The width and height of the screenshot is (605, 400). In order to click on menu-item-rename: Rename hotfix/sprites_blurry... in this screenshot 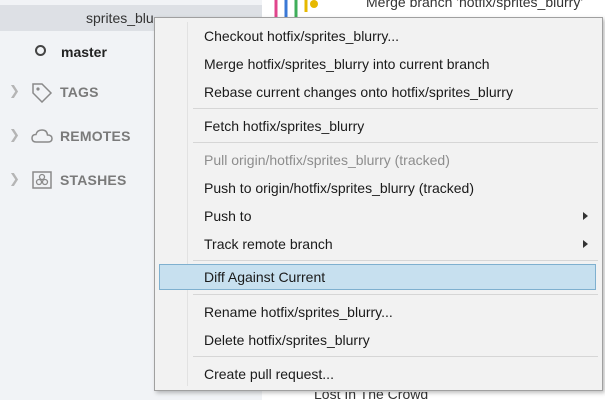, I will do `click(378, 312)`.